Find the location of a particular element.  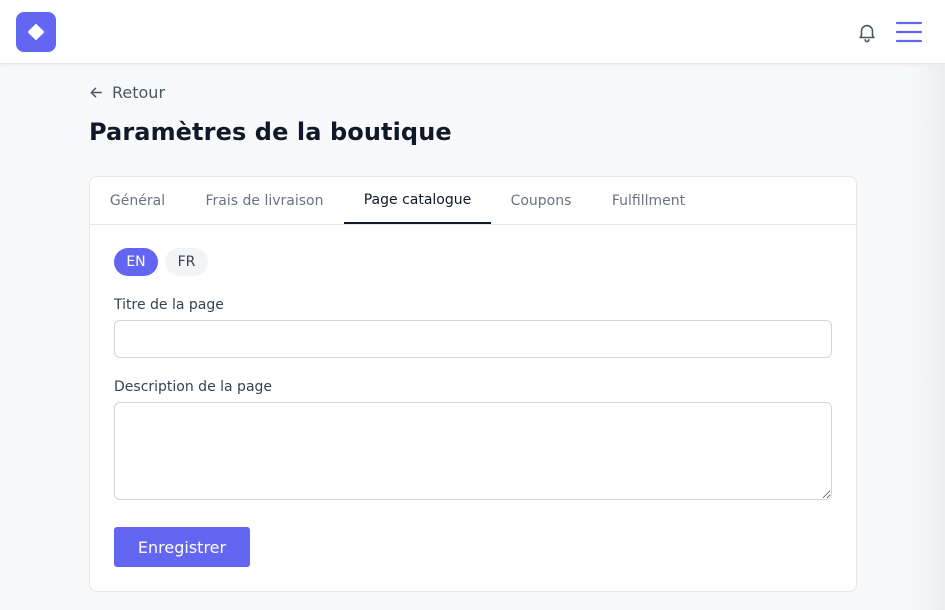

tab-shipping-fees: Frais de livraison is located at coordinates (264, 200).